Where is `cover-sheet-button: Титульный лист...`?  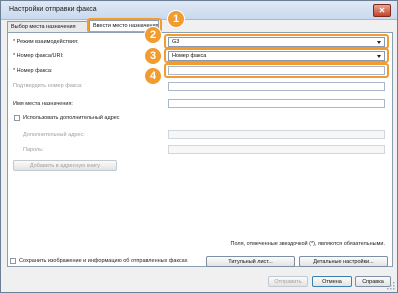
cover-sheet-button: Титульный лист... is located at coordinates (250, 261).